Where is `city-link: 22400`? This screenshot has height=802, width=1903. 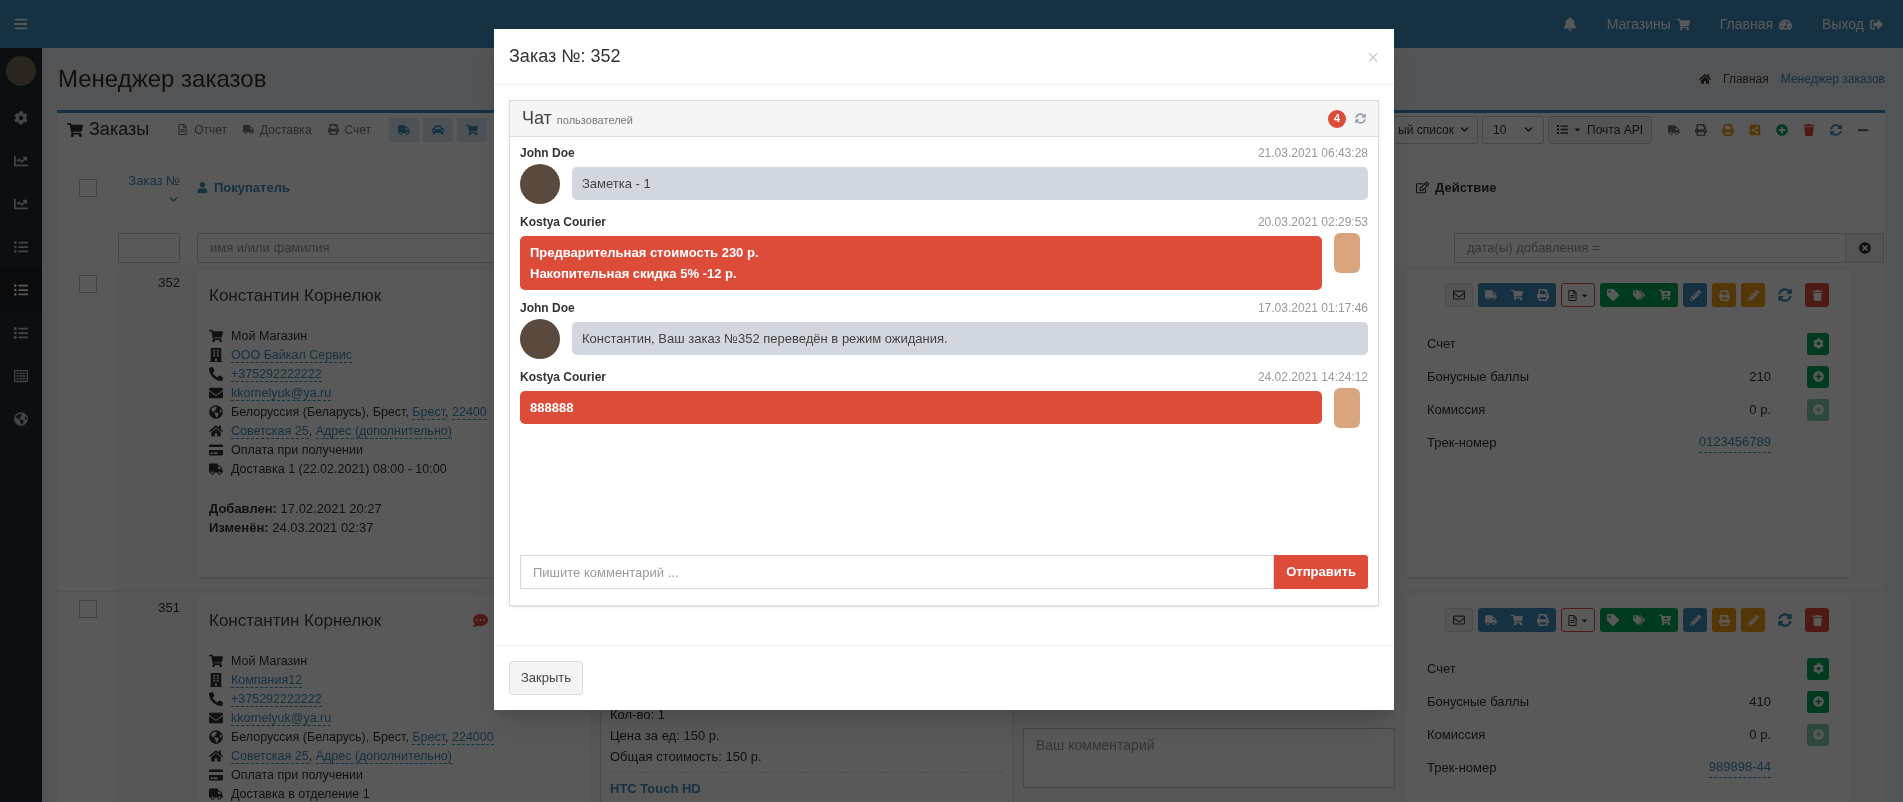
city-link: 22400 is located at coordinates (469, 412).